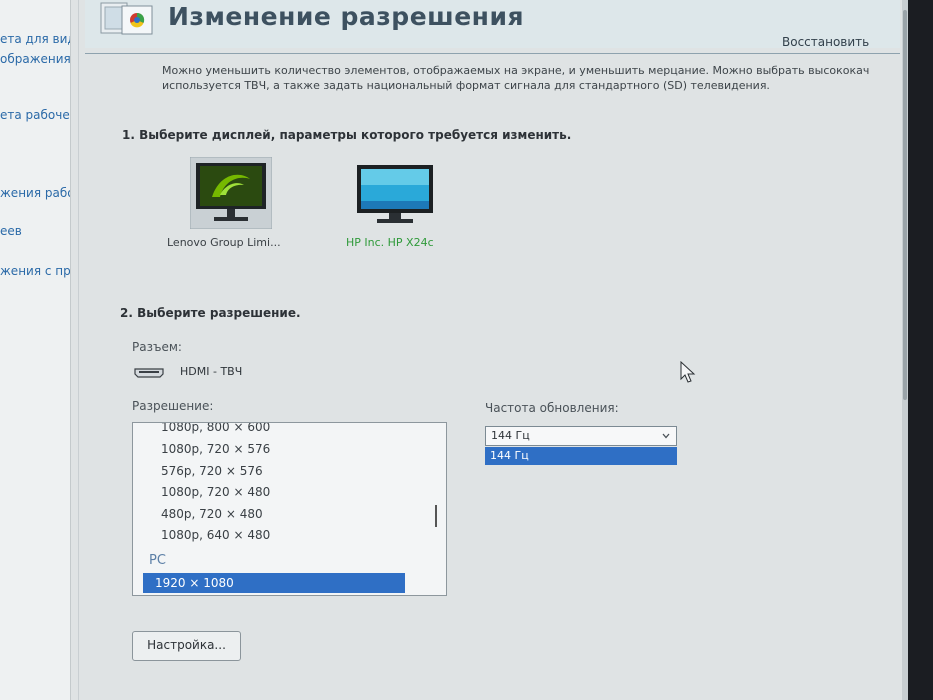 The height and width of the screenshot is (700, 933). I want to click on page-title: Изменение разрешения, so click(346, 16).